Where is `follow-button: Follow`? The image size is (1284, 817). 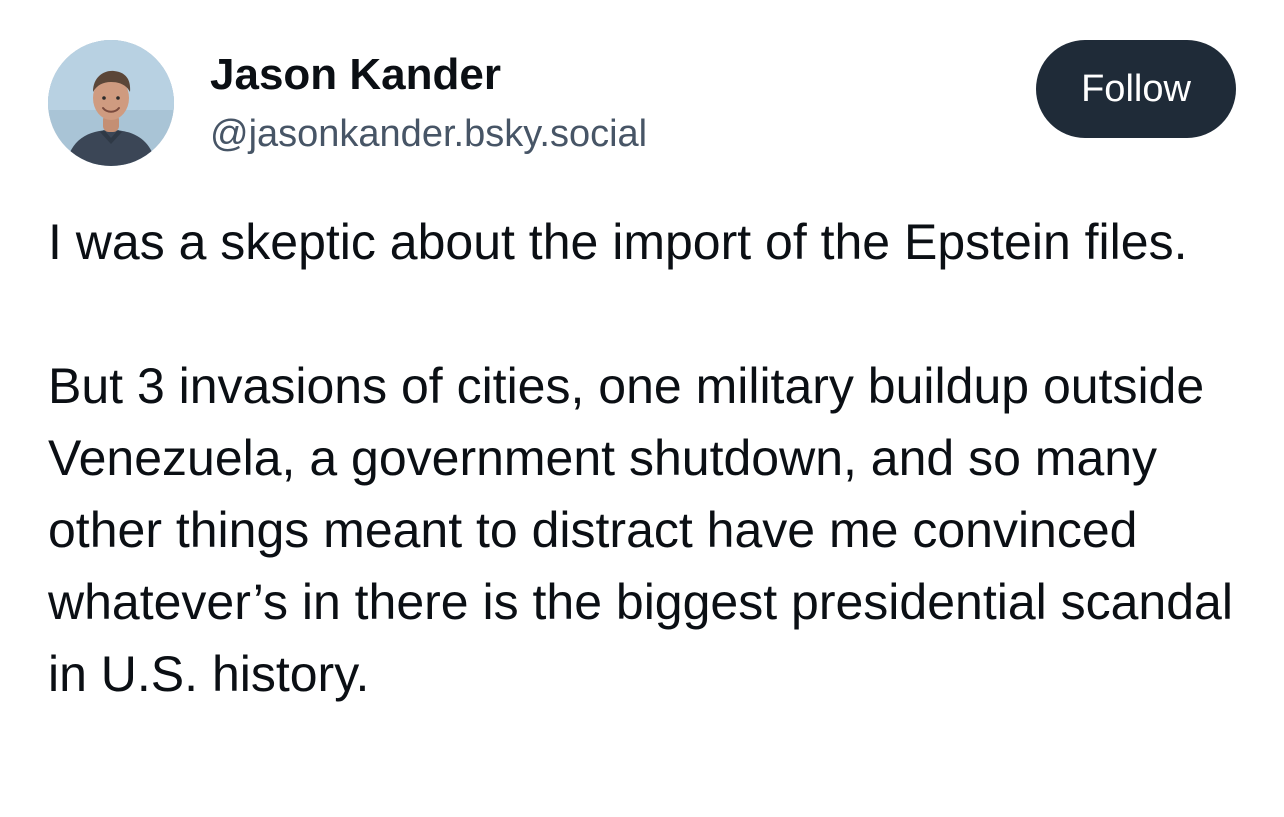
follow-button: Follow is located at coordinates (1136, 89).